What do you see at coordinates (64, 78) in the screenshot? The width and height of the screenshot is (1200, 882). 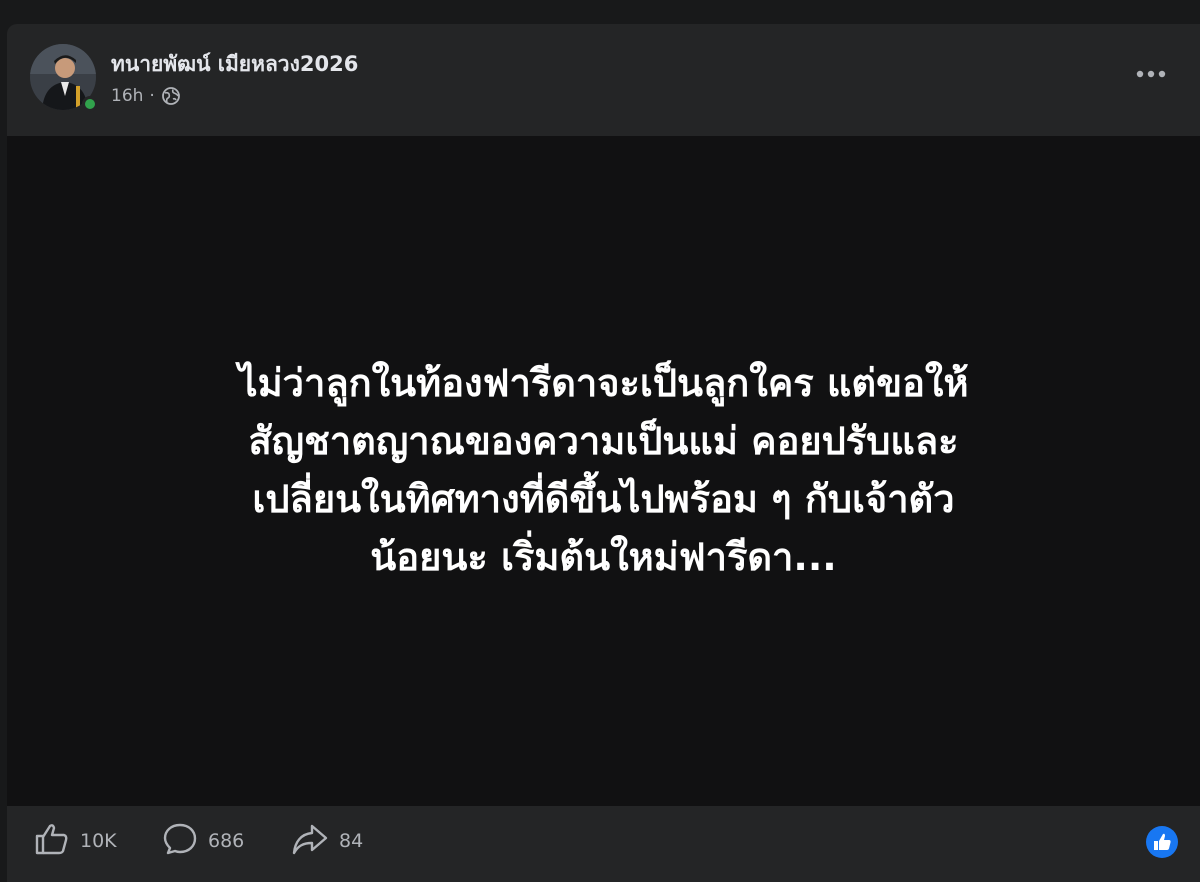 I see `author-avatar-link` at bounding box center [64, 78].